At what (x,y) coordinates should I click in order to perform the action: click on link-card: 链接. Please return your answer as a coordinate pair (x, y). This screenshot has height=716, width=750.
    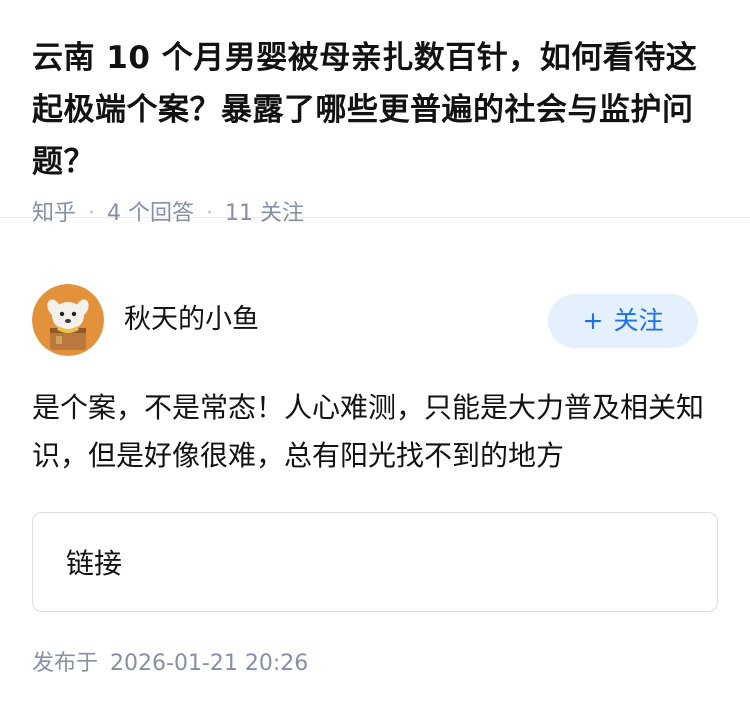
    Looking at the image, I should click on (375, 562).